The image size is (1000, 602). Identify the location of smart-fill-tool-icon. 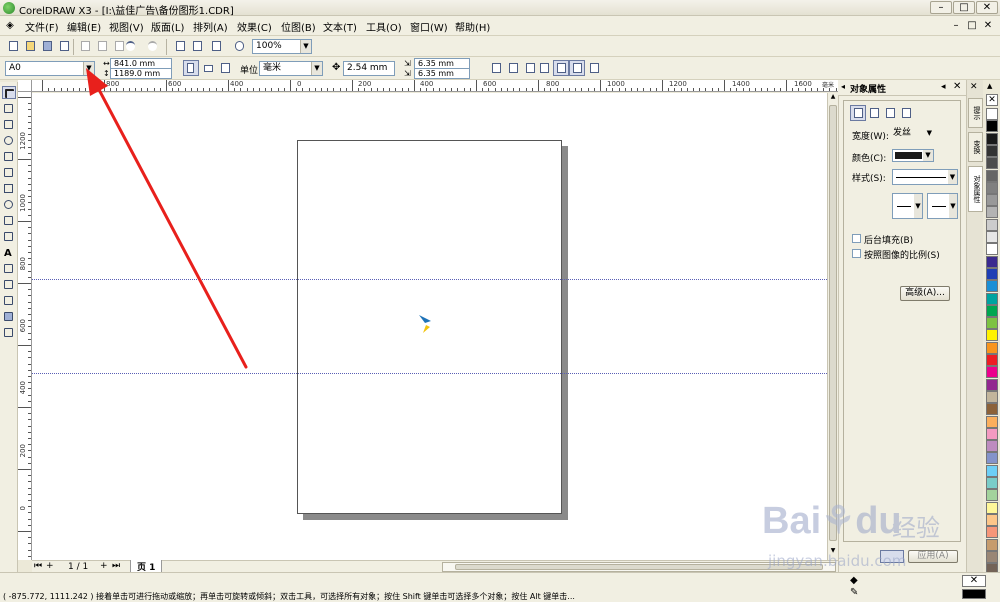
(9, 172).